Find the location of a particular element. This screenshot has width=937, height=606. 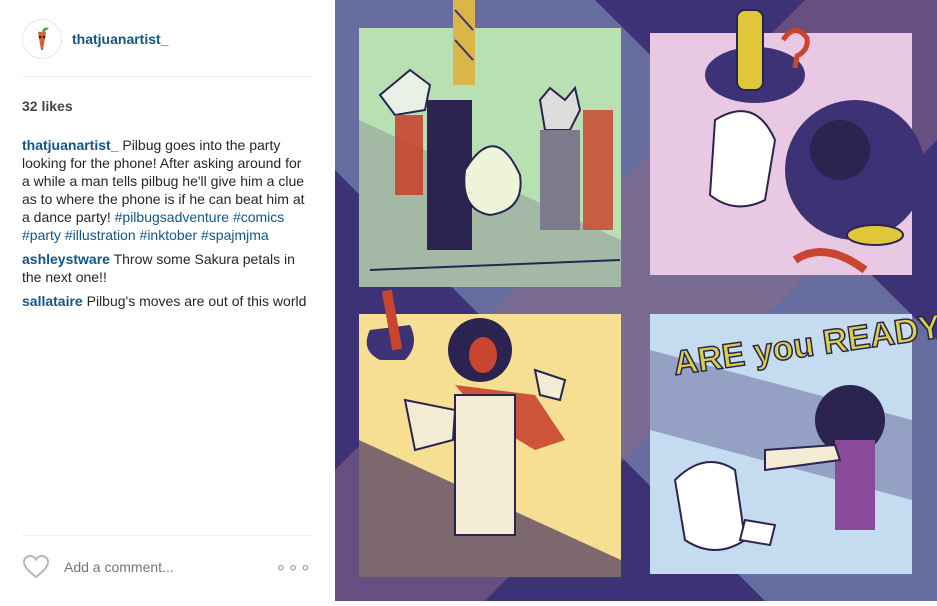

post-header: thatjuanartist_ is located at coordinates (95, 39).